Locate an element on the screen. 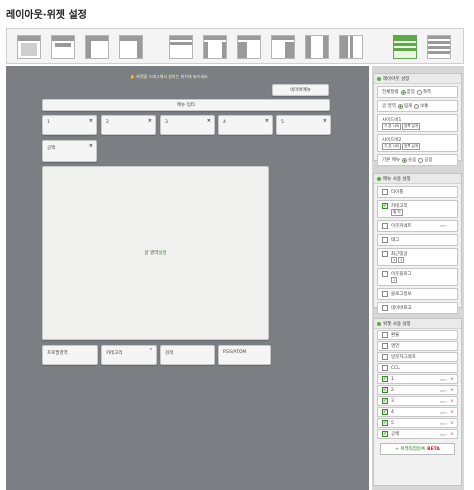 Image resolution: width=474 pixels, height=490 pixels. menu-item-neighbor-blog: 이웃블로그 1 is located at coordinates (417, 277).